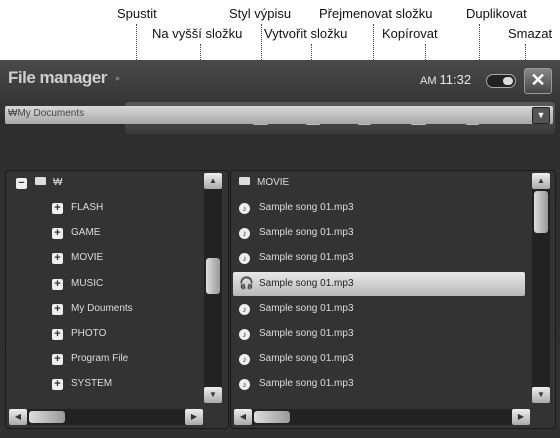 The height and width of the screenshot is (438, 560). I want to click on tree-item-label: GAME, so click(86, 233).